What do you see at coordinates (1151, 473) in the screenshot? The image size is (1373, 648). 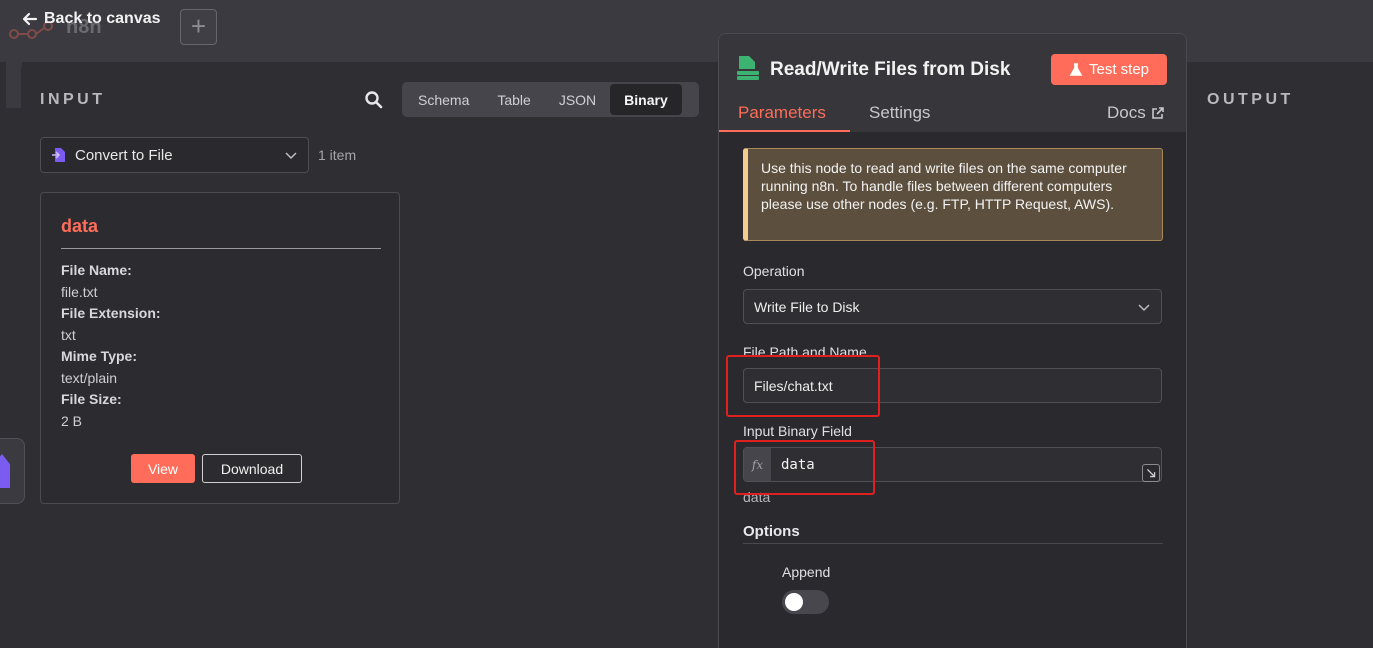 I see `expand-editor-icon` at bounding box center [1151, 473].